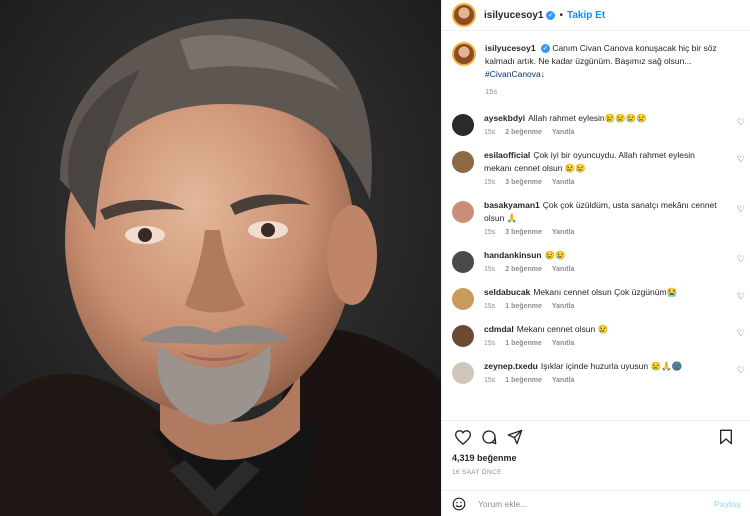  I want to click on comment-text: Mekanı cennet olsun Çok üzgünüm😭, so click(605, 292).